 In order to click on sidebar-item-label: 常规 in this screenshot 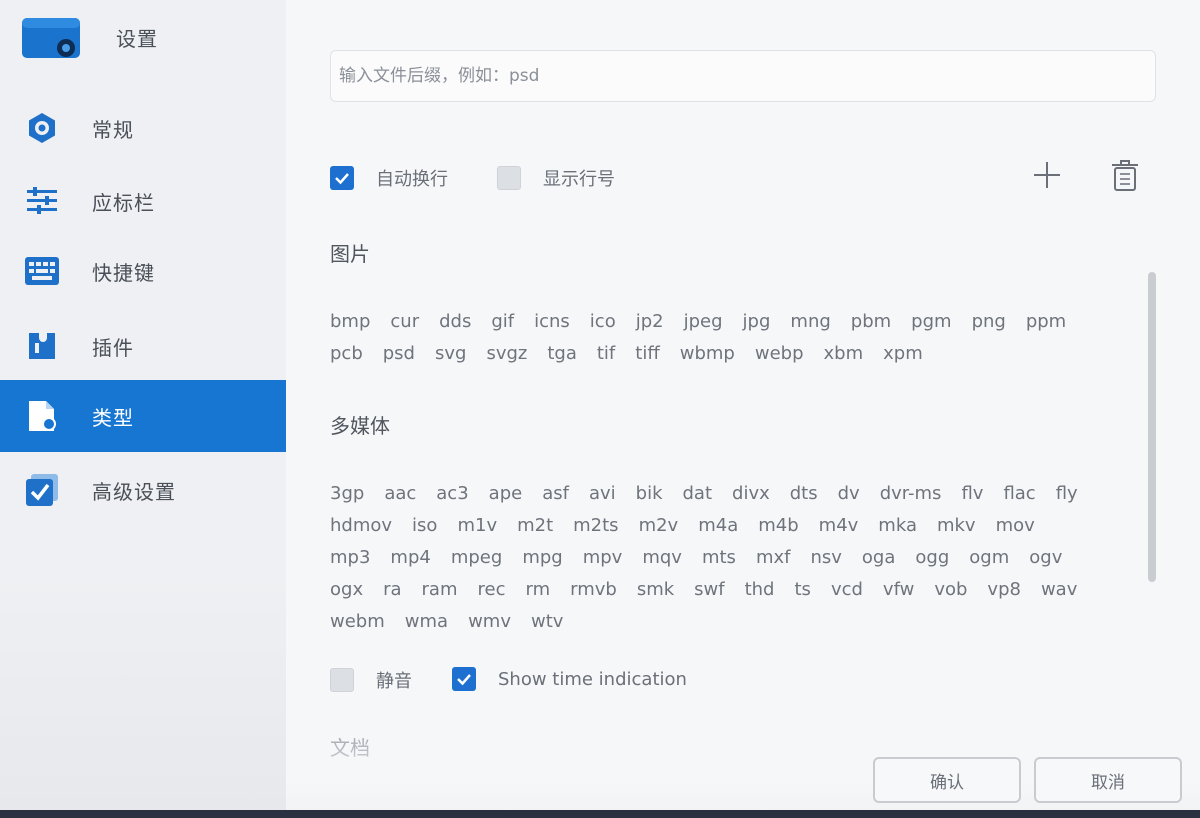, I will do `click(113, 129)`.